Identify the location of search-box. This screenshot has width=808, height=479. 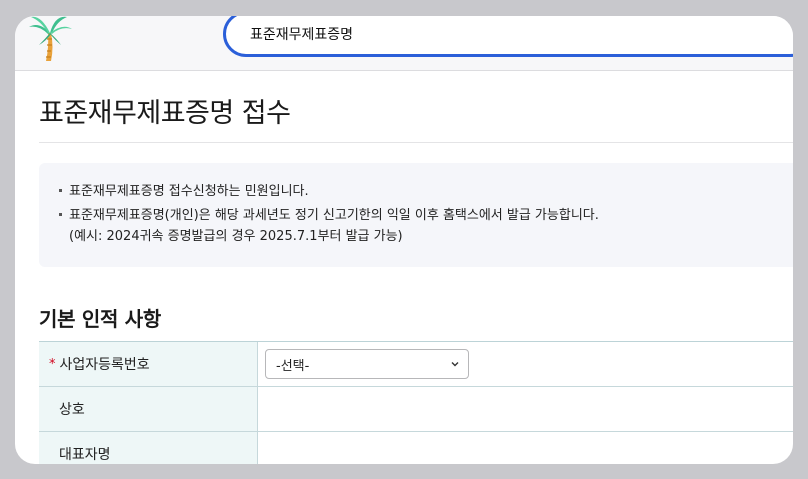
(508, 36).